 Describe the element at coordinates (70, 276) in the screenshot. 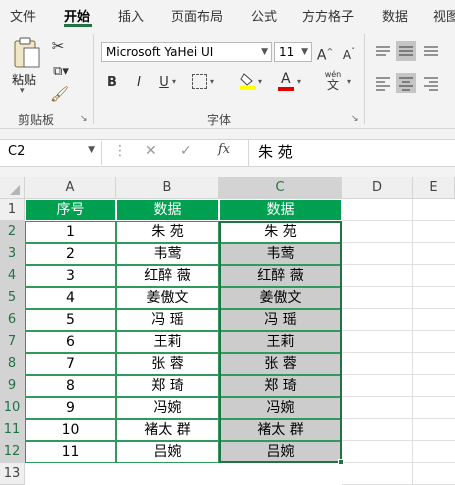

I see `table-cell-index: 3` at that location.